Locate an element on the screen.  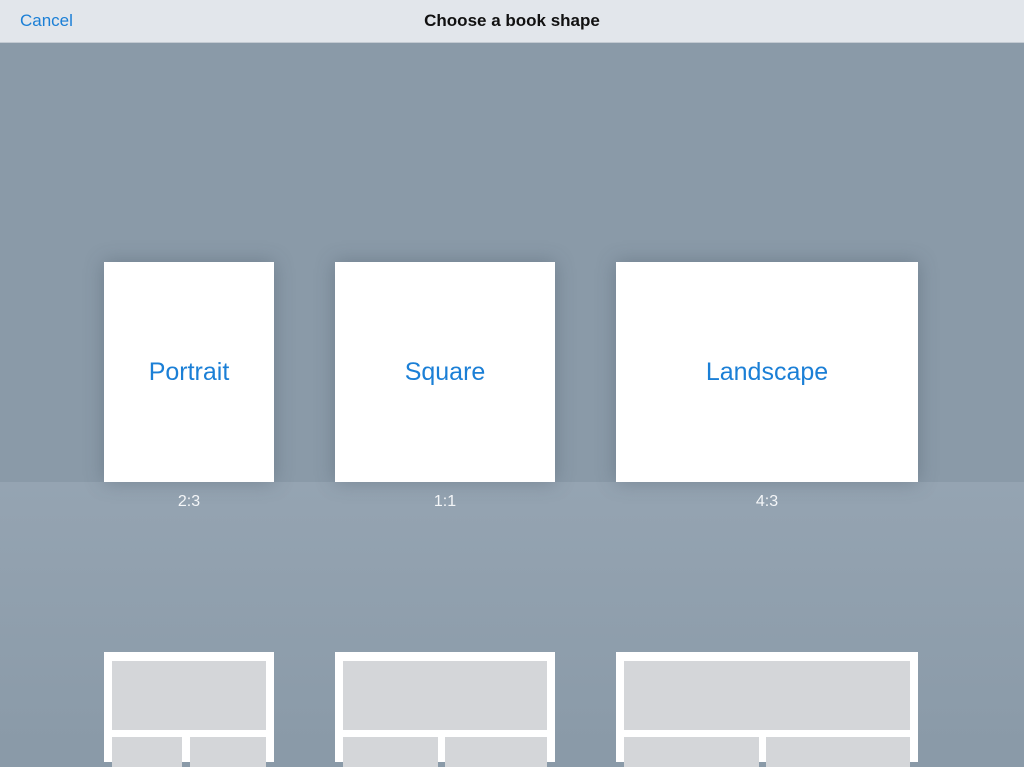
landscape-shape-card: Landscape is located at coordinates (767, 372).